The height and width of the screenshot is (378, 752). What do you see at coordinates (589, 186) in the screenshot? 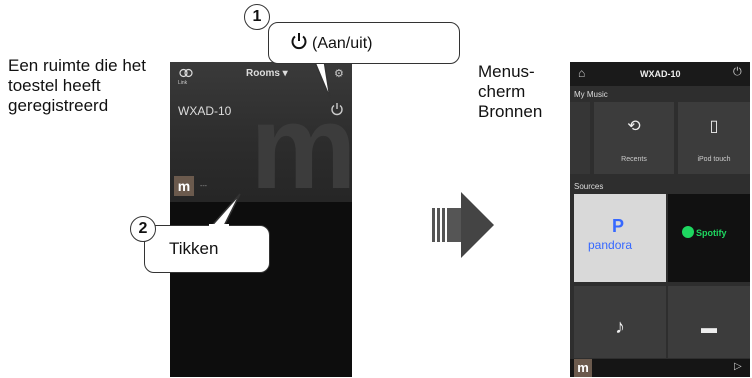
I see `sources-heading: Sources` at bounding box center [589, 186].